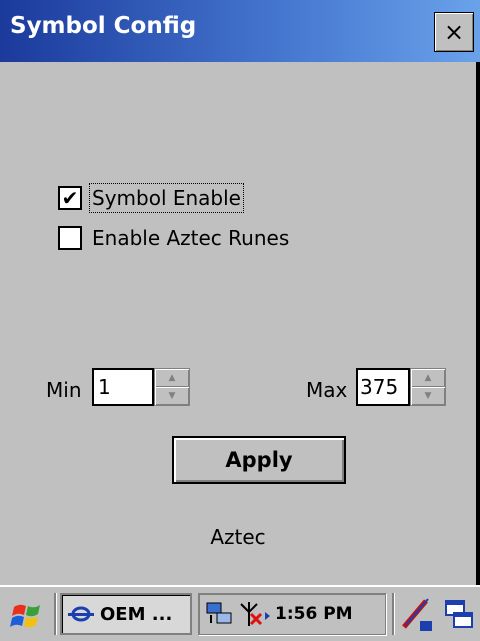 This screenshot has width=480, height=641. What do you see at coordinates (191, 238) in the screenshot?
I see `aztec-runes-label: Enable Aztec Runes` at bounding box center [191, 238].